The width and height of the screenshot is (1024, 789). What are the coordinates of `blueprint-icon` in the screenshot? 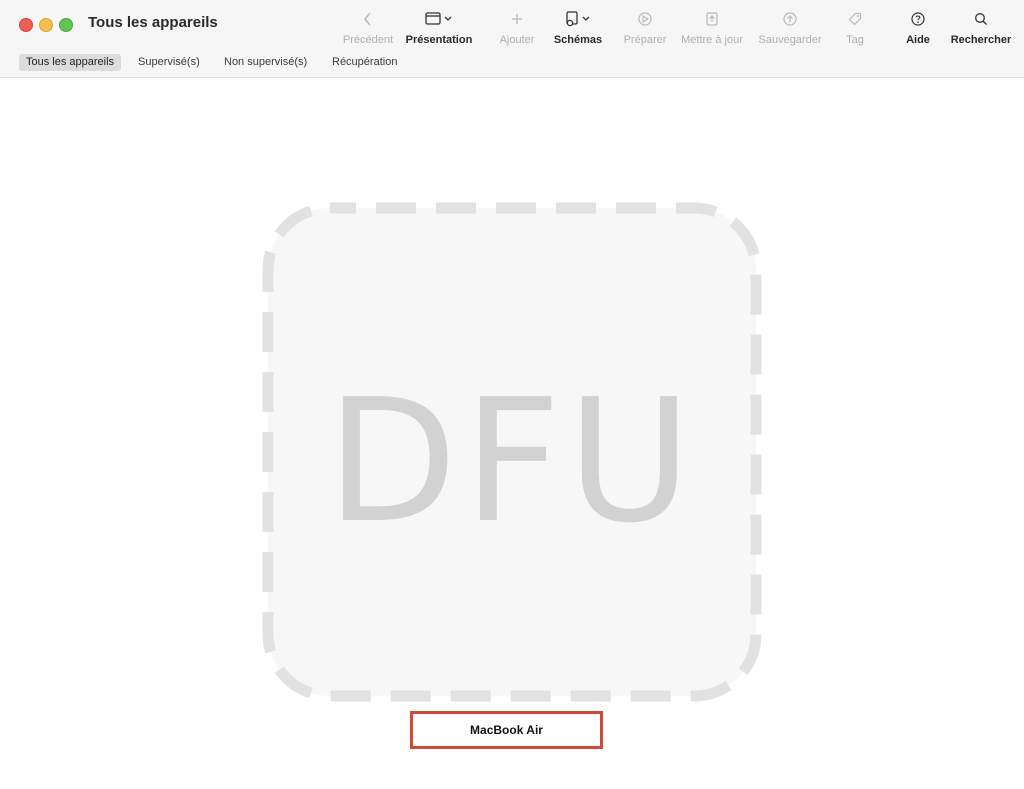 It's located at (578, 19).